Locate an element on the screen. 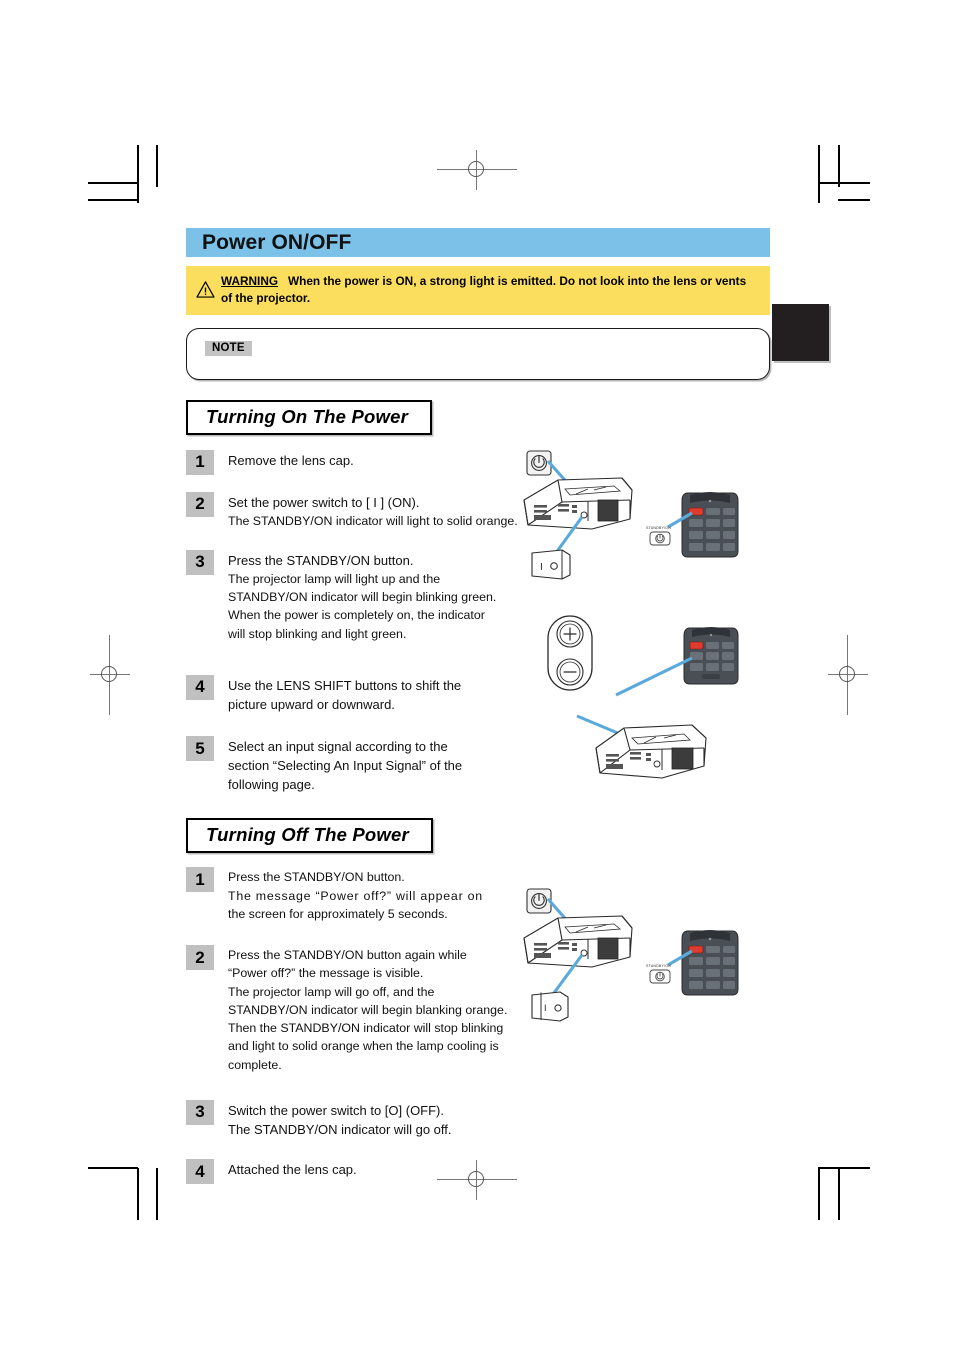  note-box: NOTE is located at coordinates (478, 353).